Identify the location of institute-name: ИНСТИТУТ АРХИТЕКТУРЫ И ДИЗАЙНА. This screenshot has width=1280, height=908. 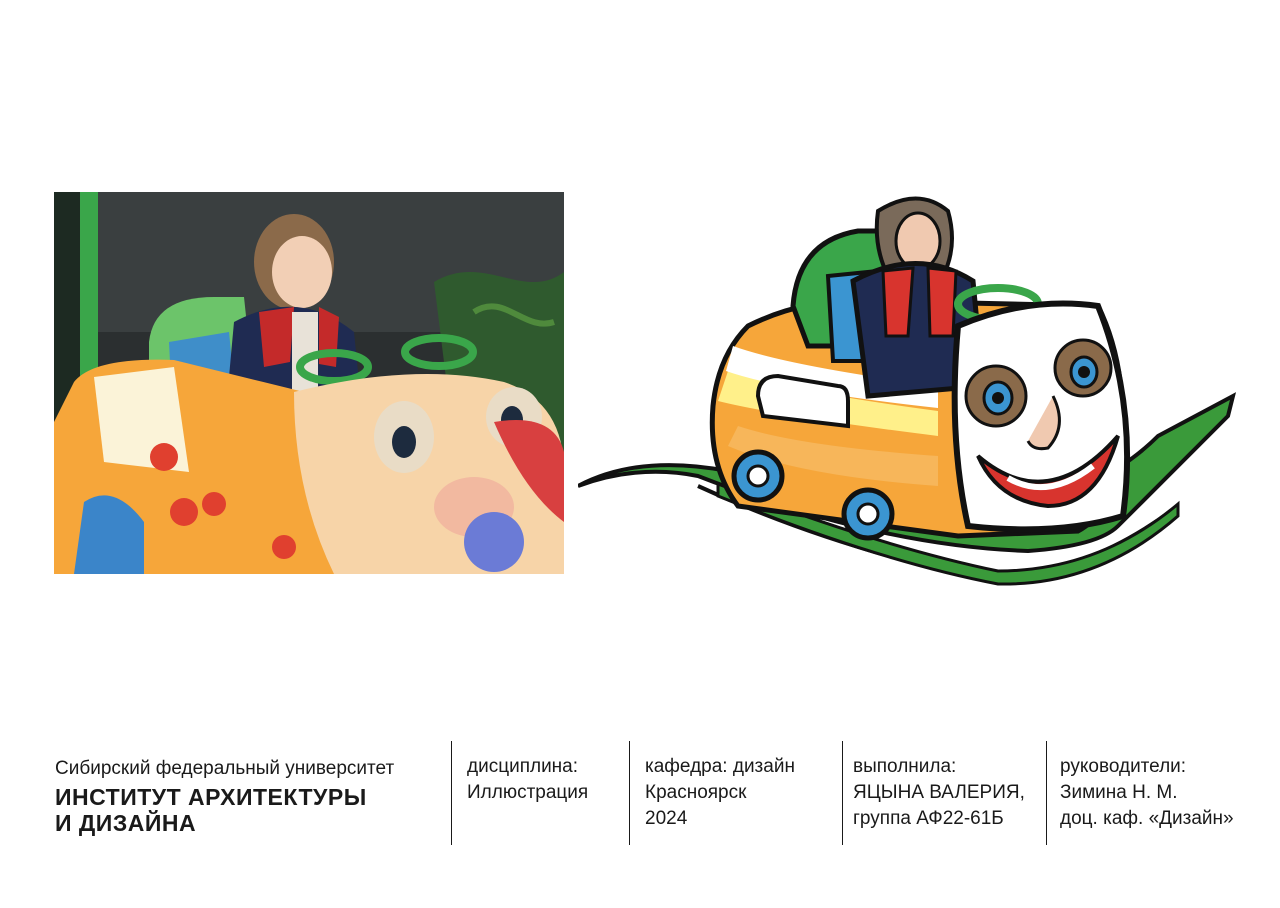
(224, 810).